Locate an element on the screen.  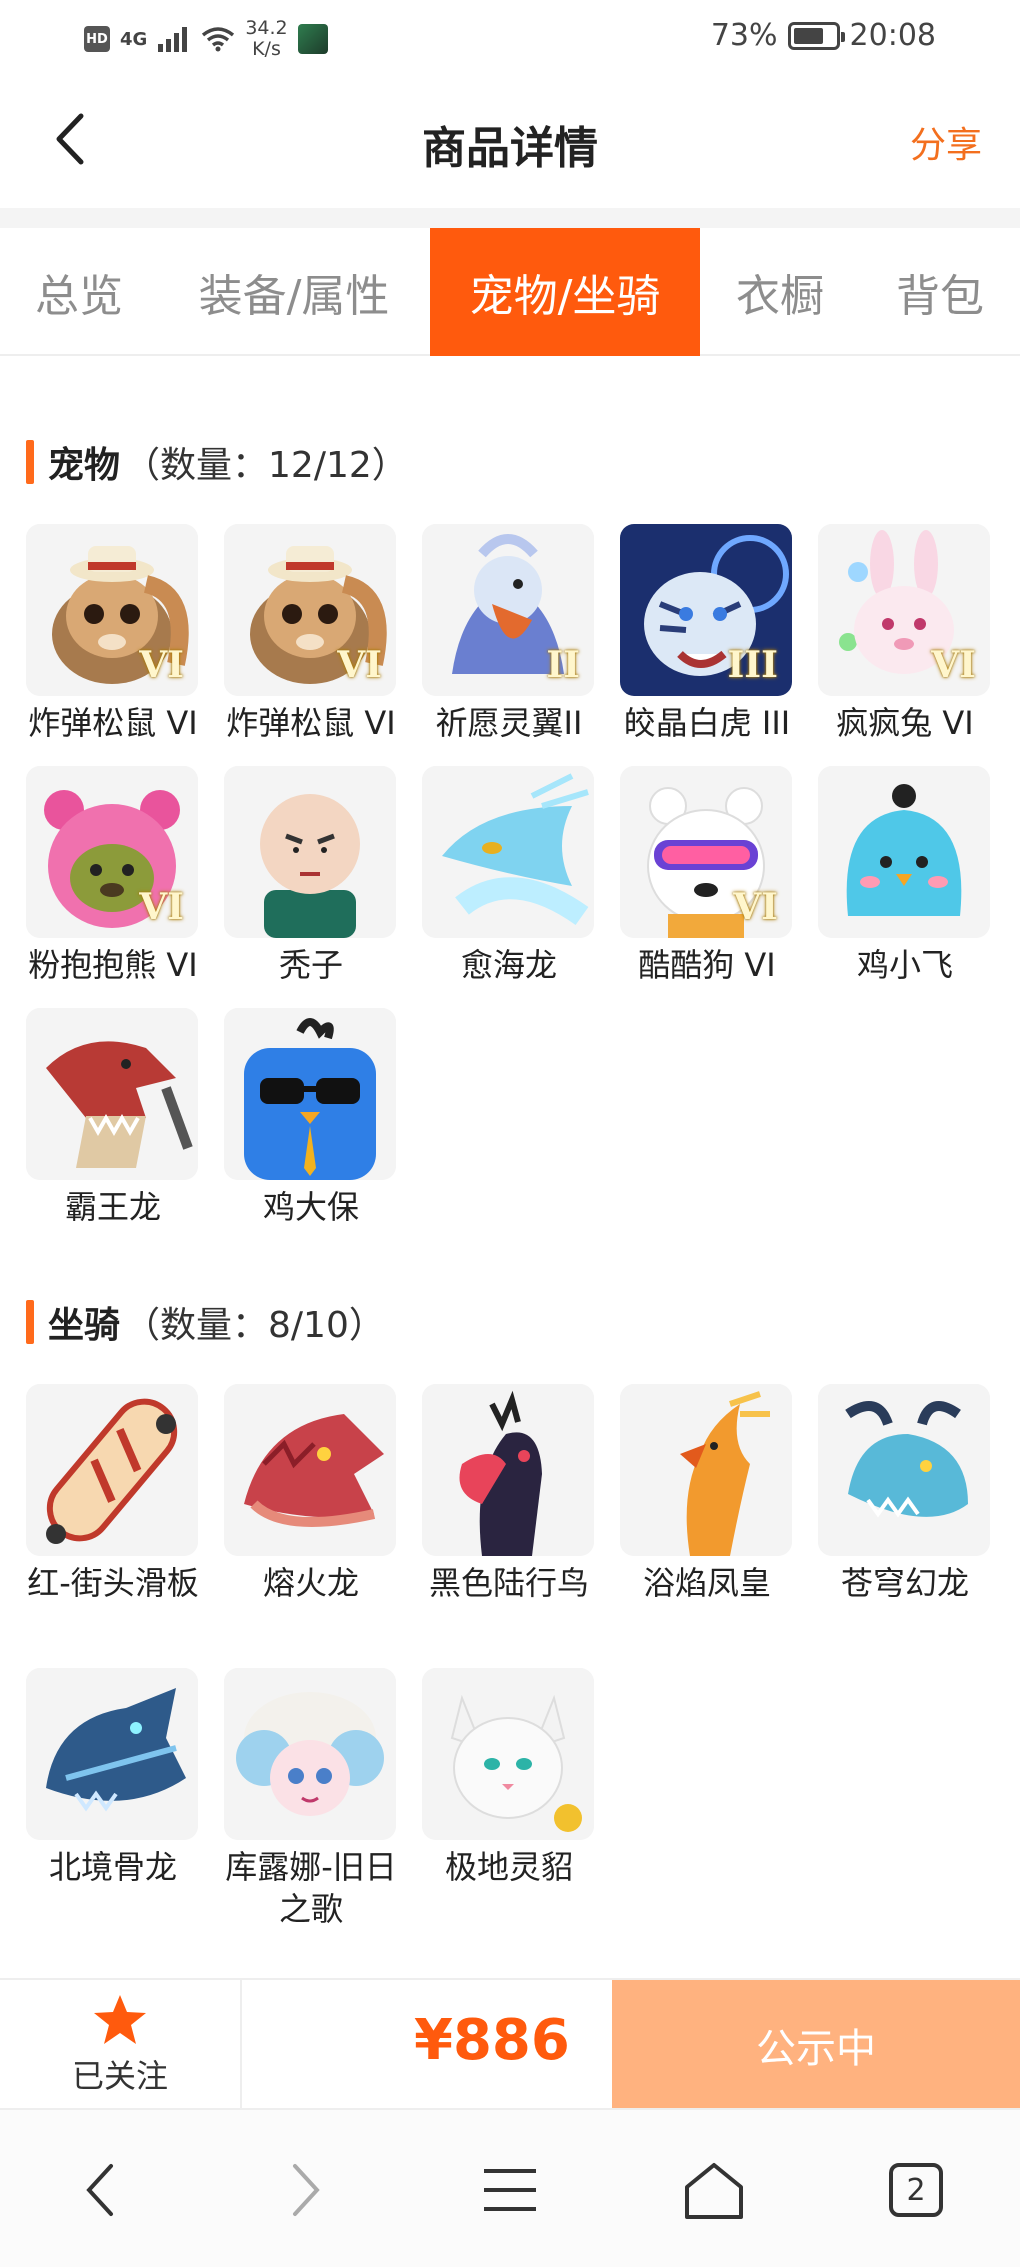
grade-badge: III is located at coordinates (752, 665).